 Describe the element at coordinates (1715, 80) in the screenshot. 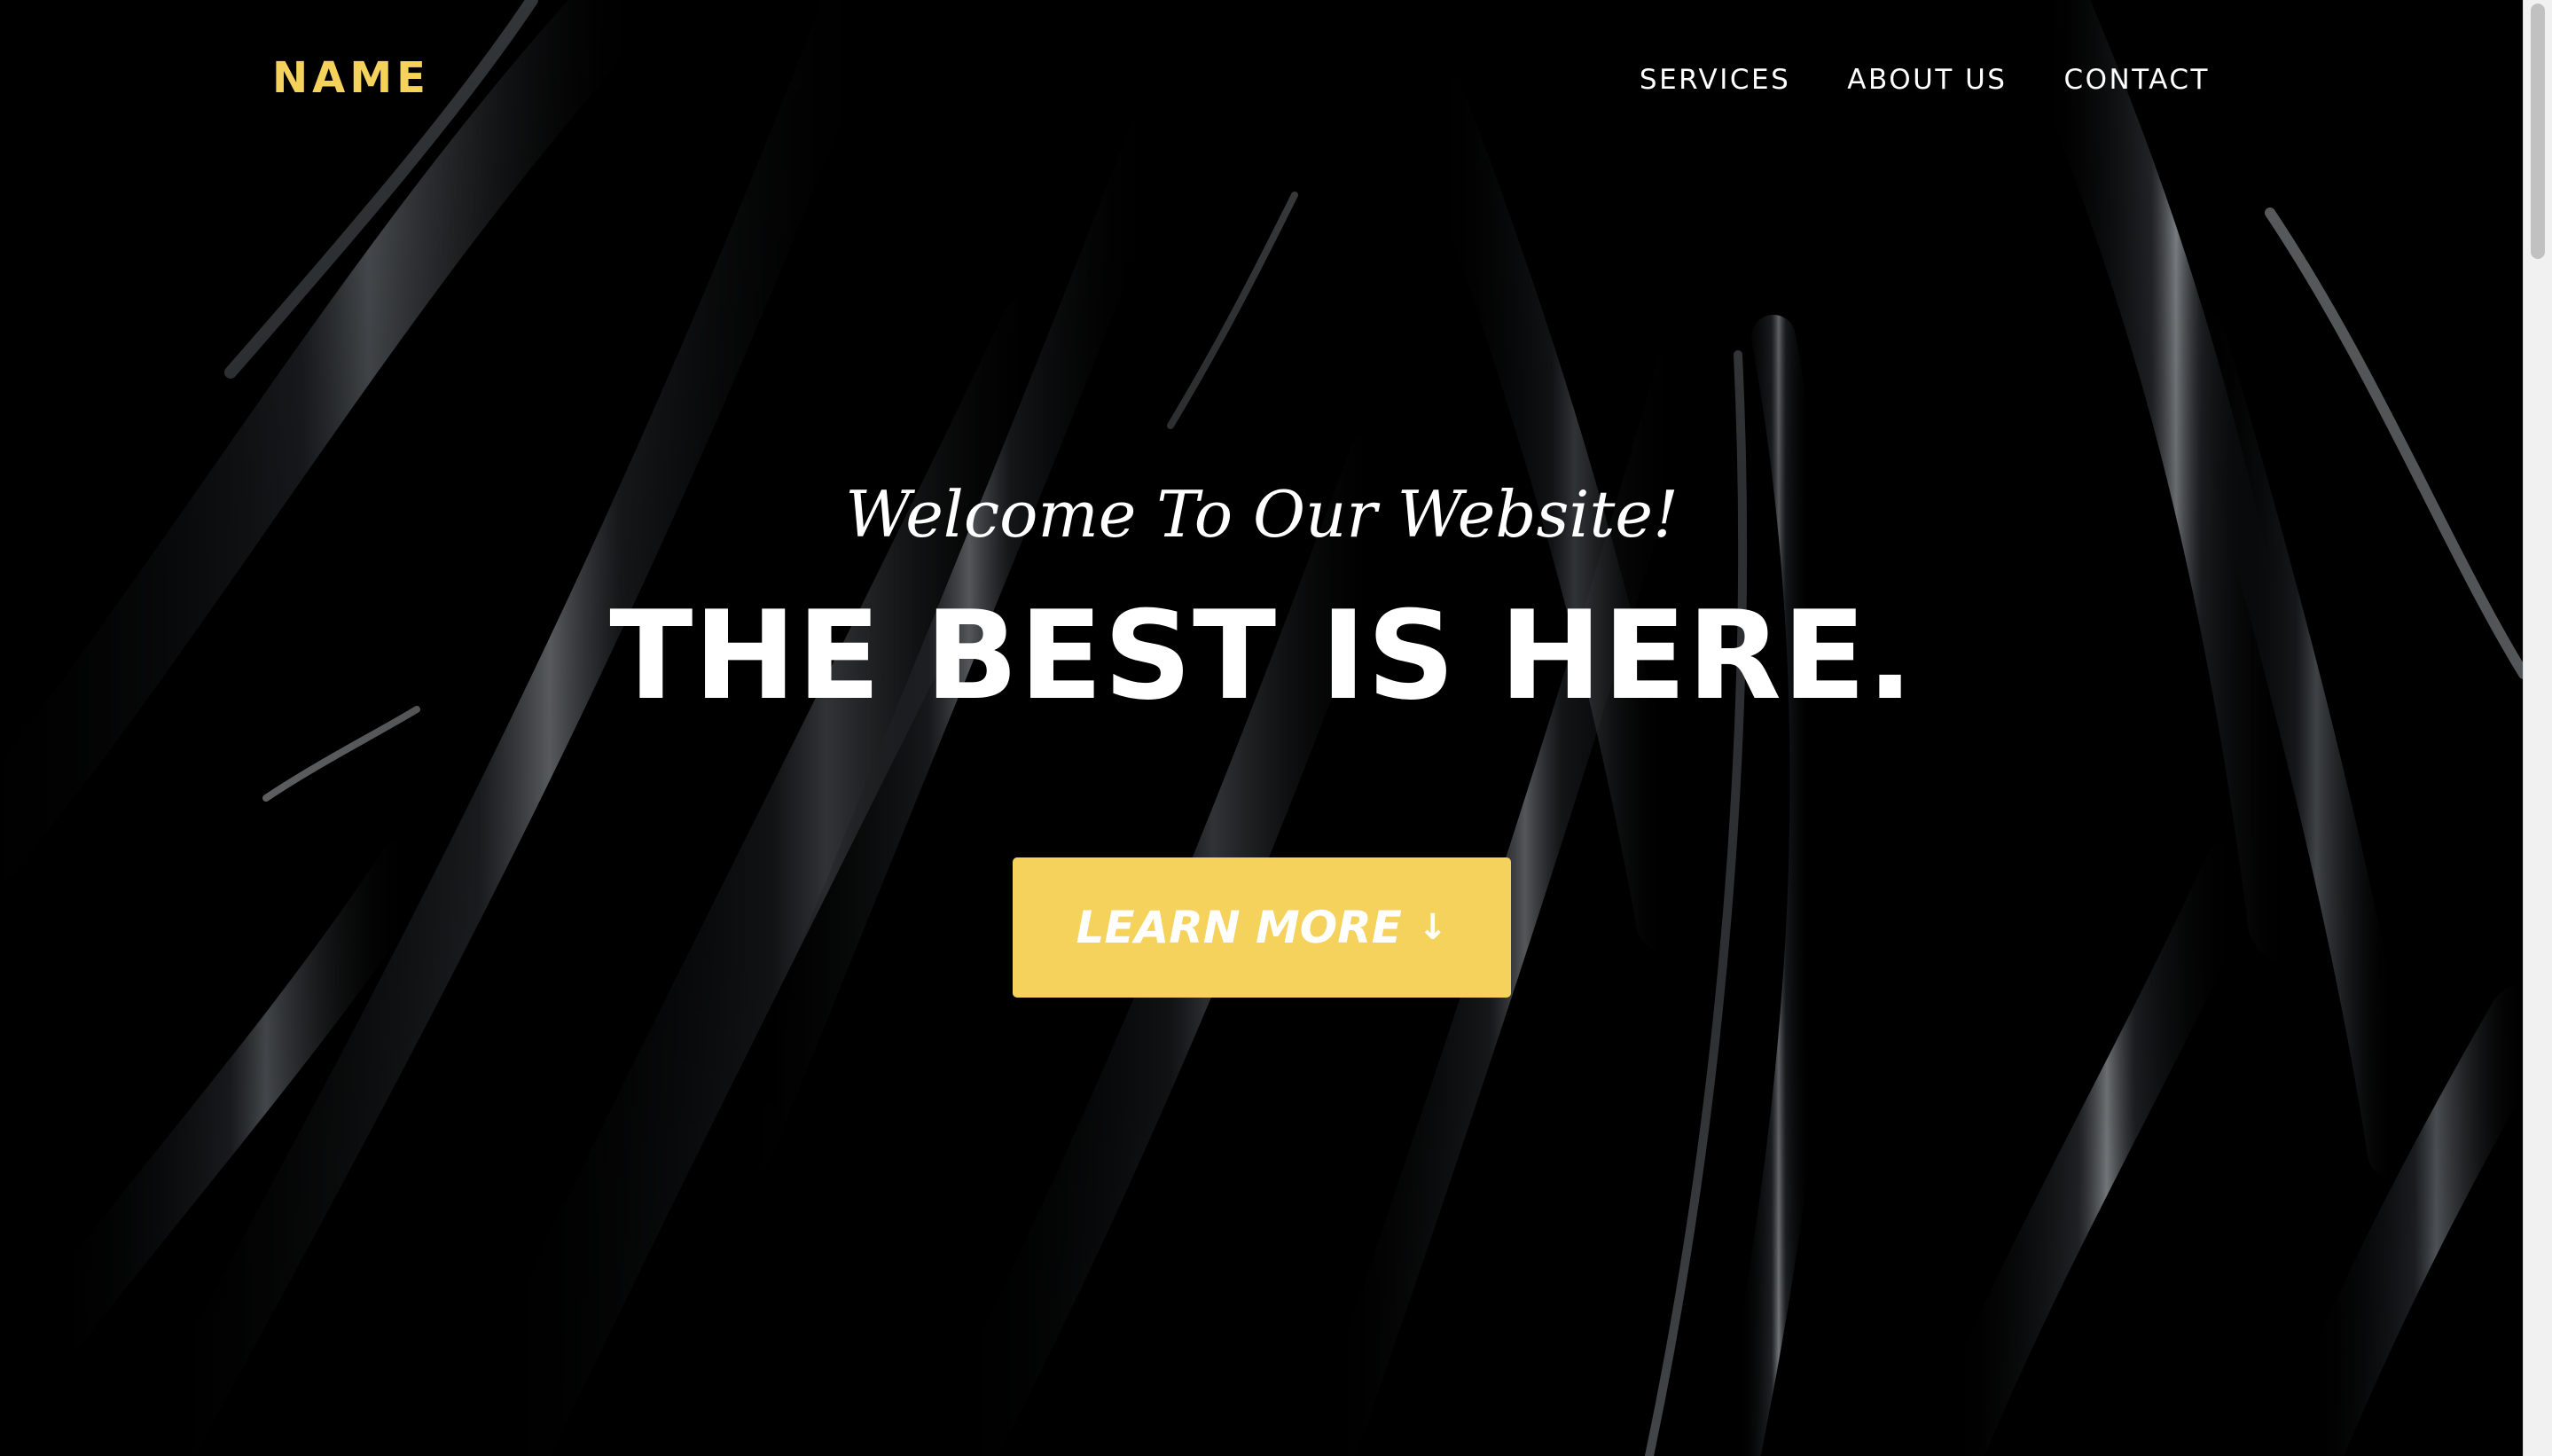

I see `nav-link-services: SERVICES` at that location.